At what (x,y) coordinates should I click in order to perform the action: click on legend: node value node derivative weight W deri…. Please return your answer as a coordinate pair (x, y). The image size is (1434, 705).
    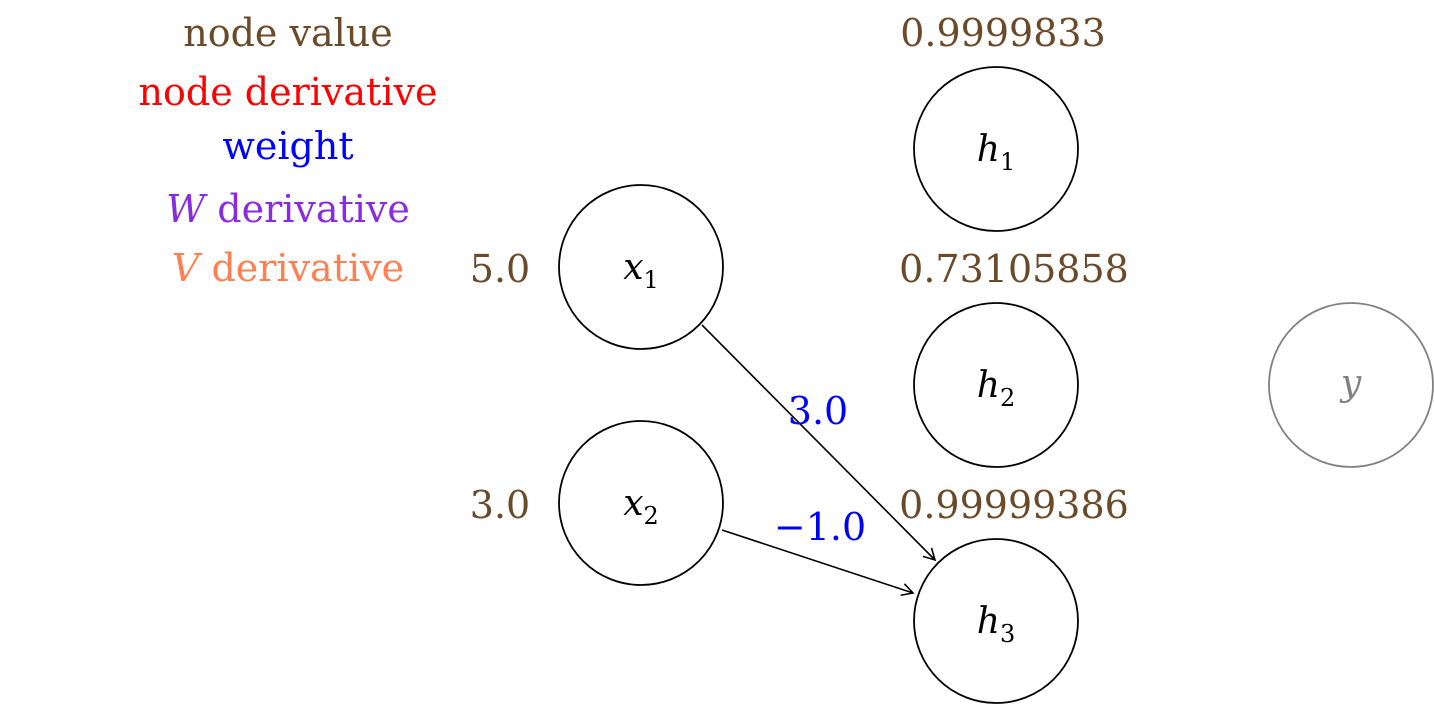
    Looking at the image, I should click on (288, 150).